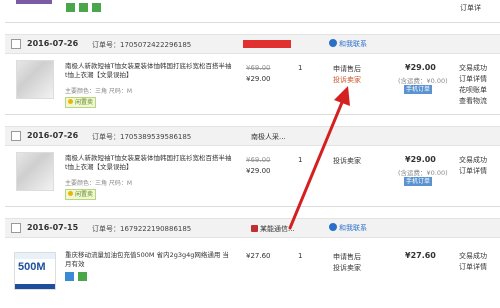 The height and width of the screenshot is (308, 500). I want to click on annotation-arrow, so click(319, 158).